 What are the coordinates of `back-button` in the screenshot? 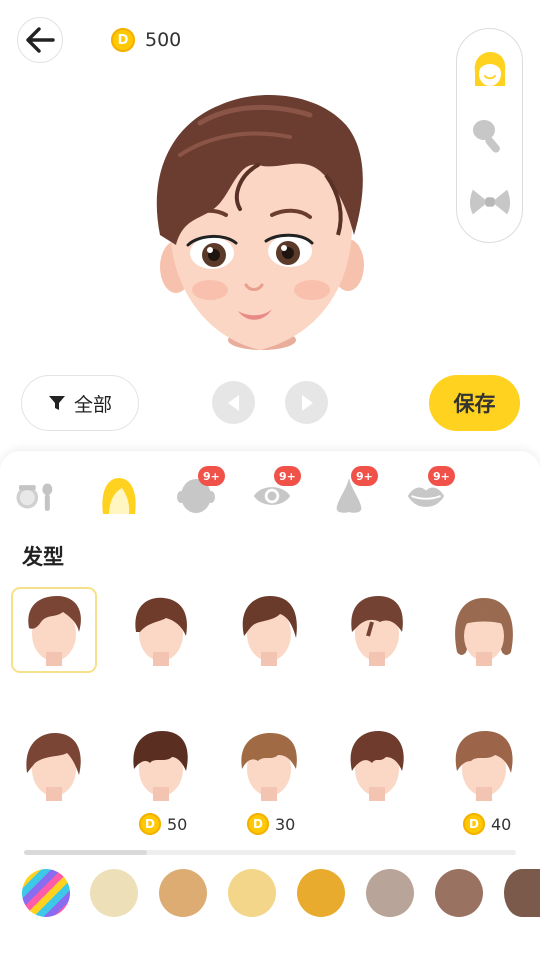 It's located at (40, 40).